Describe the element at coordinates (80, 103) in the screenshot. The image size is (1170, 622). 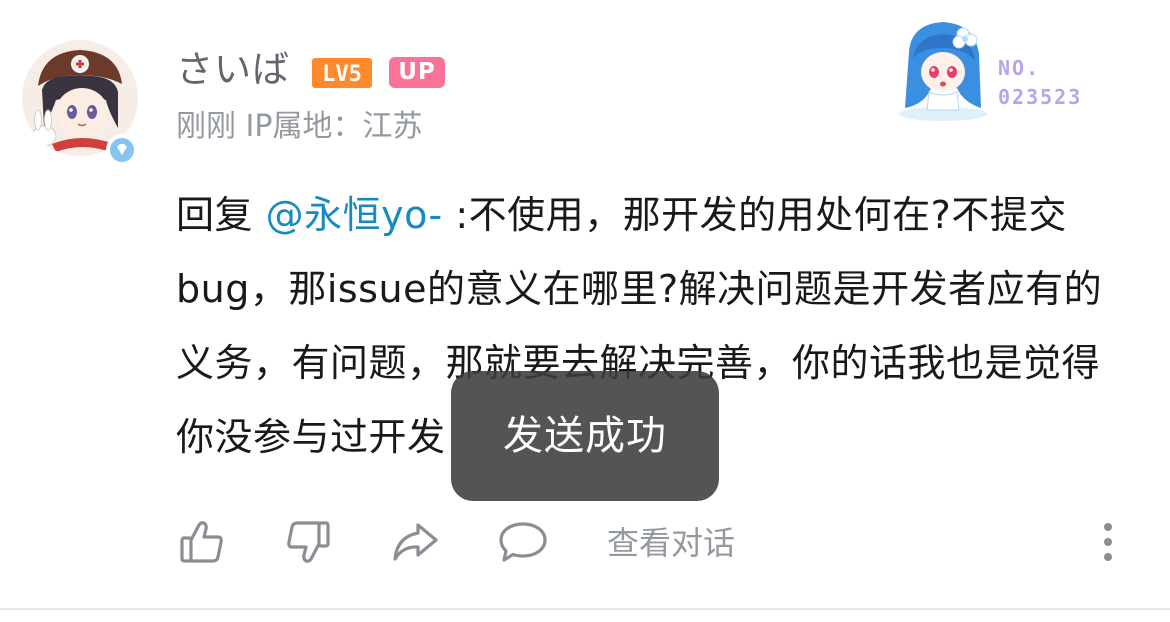
I see `avatar` at that location.